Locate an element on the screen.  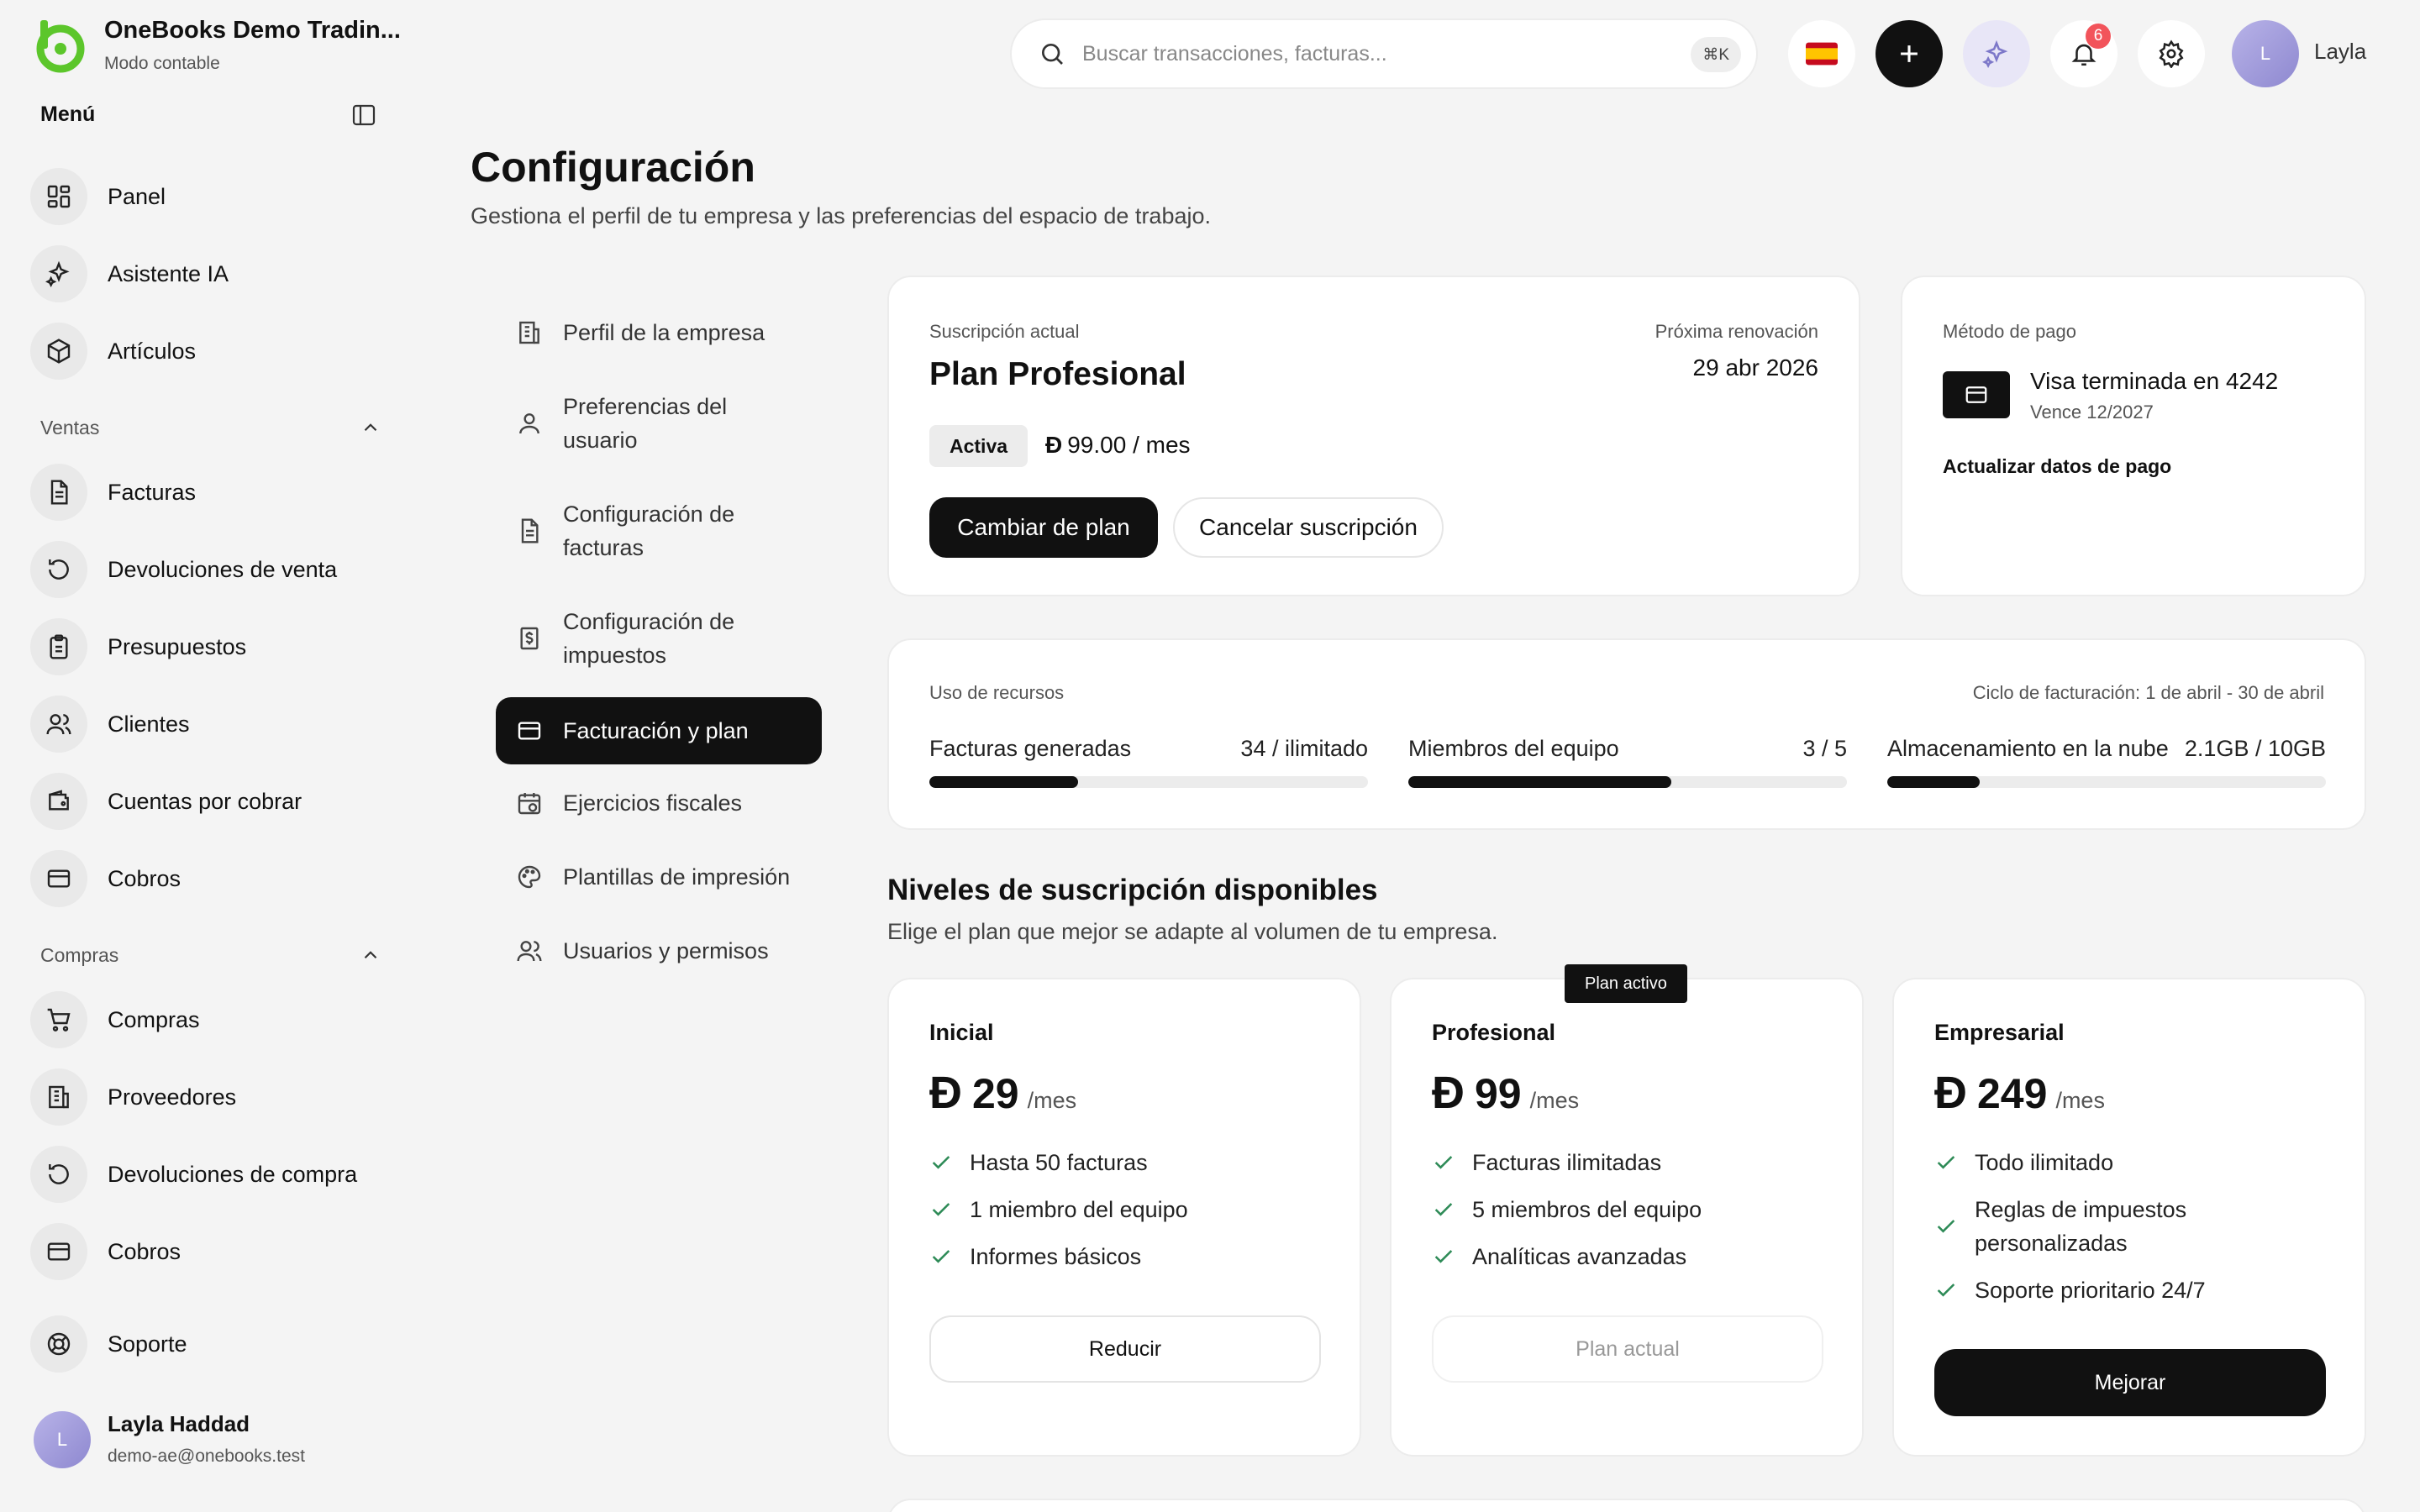
sidebar-item-quotes: Presupuestos is located at coordinates (206, 647).